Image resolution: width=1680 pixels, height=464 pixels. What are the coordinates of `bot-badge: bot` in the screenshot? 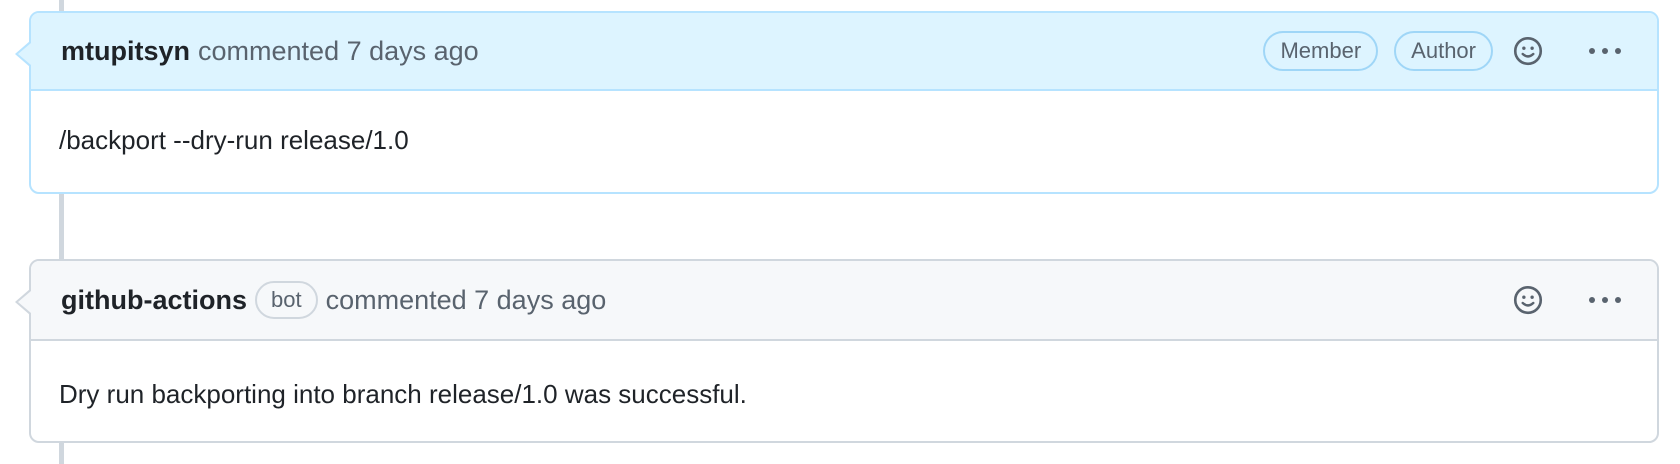 It's located at (286, 300).